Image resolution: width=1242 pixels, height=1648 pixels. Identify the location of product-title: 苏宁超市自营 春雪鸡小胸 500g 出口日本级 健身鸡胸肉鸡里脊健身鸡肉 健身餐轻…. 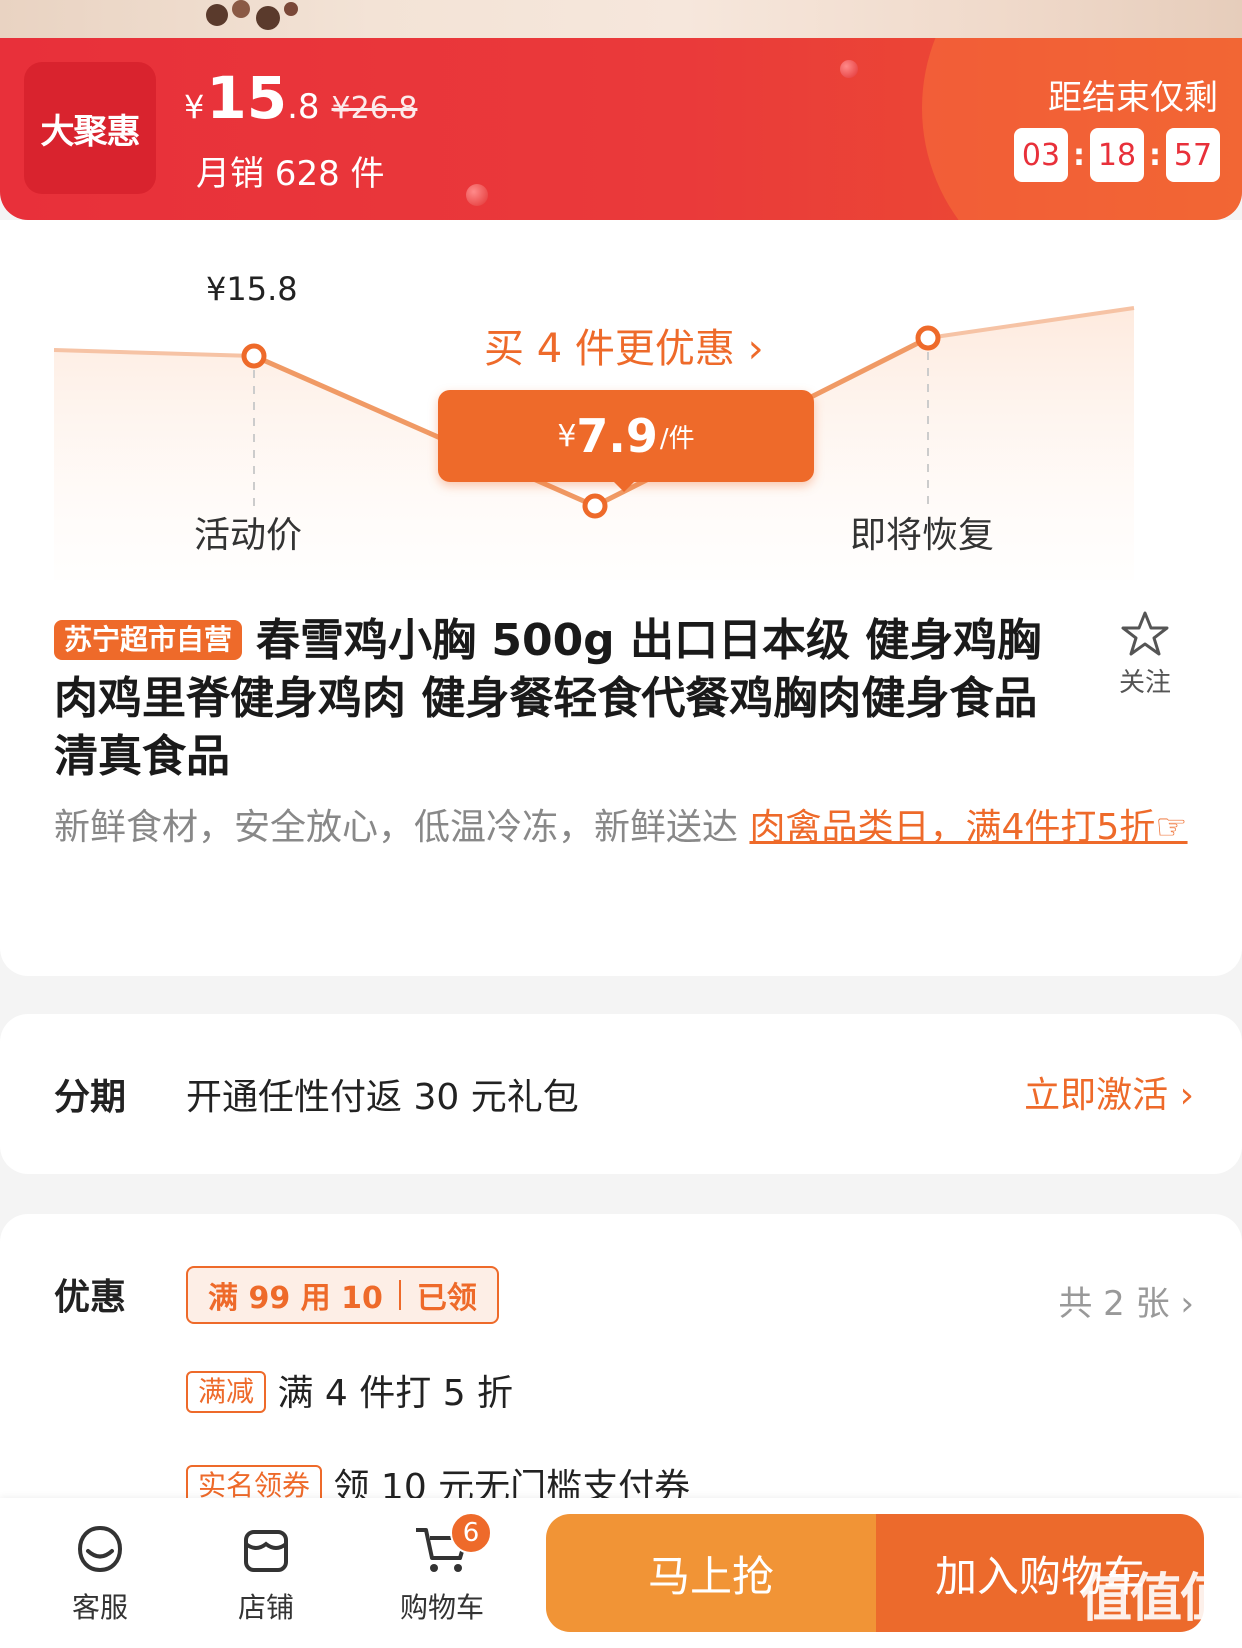
(548, 698).